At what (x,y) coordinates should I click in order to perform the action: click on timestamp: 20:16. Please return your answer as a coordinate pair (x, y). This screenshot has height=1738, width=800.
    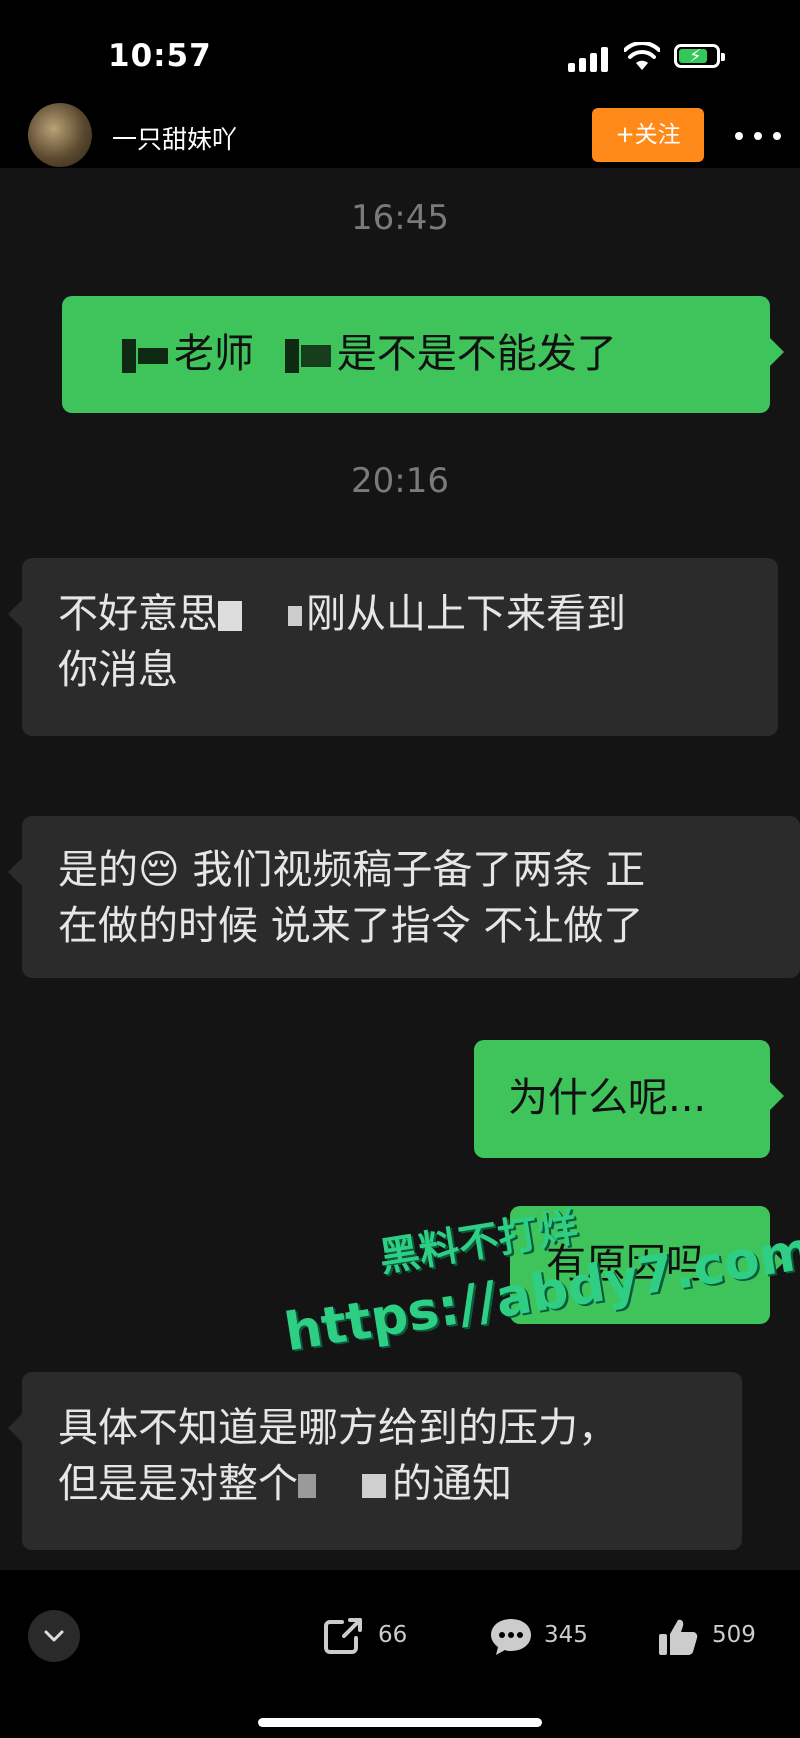
    Looking at the image, I should click on (400, 481).